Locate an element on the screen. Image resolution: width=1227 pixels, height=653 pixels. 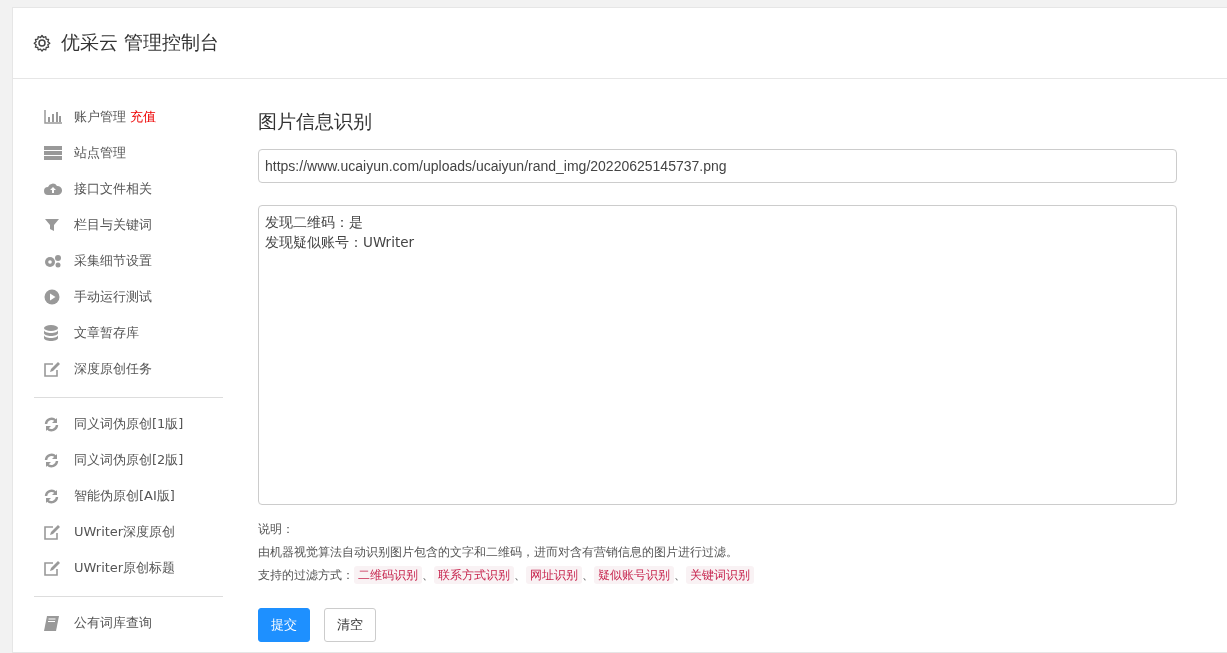
description-text: 由机器视觉算法自动识别图片包含的文字和二维码，进而对含有营销信息的图片进行过滤。 is located at coordinates (498, 552).